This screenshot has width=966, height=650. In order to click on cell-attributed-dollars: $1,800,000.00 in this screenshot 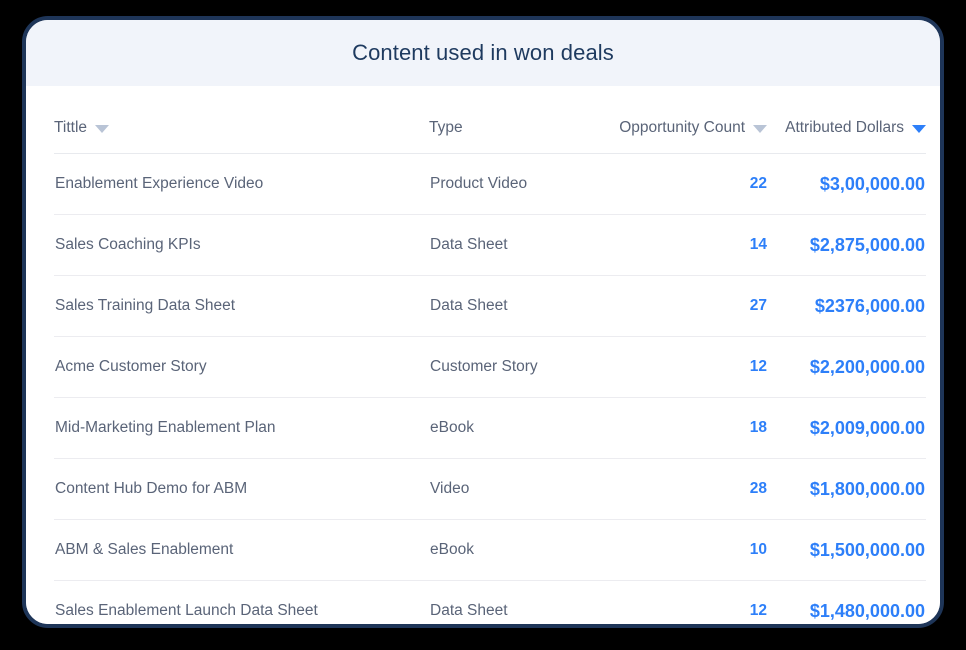, I will do `click(849, 489)`.